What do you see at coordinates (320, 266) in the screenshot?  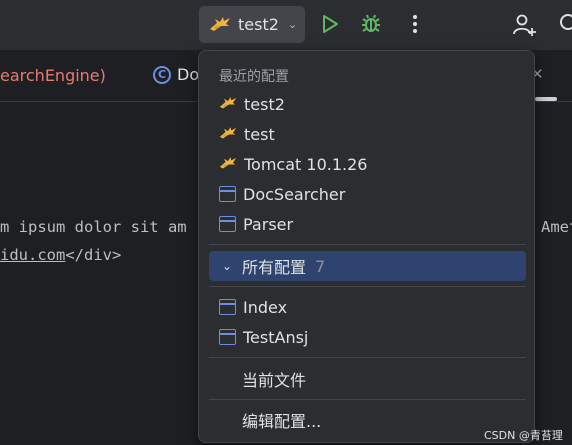 I see `all-configurations-count: 7` at bounding box center [320, 266].